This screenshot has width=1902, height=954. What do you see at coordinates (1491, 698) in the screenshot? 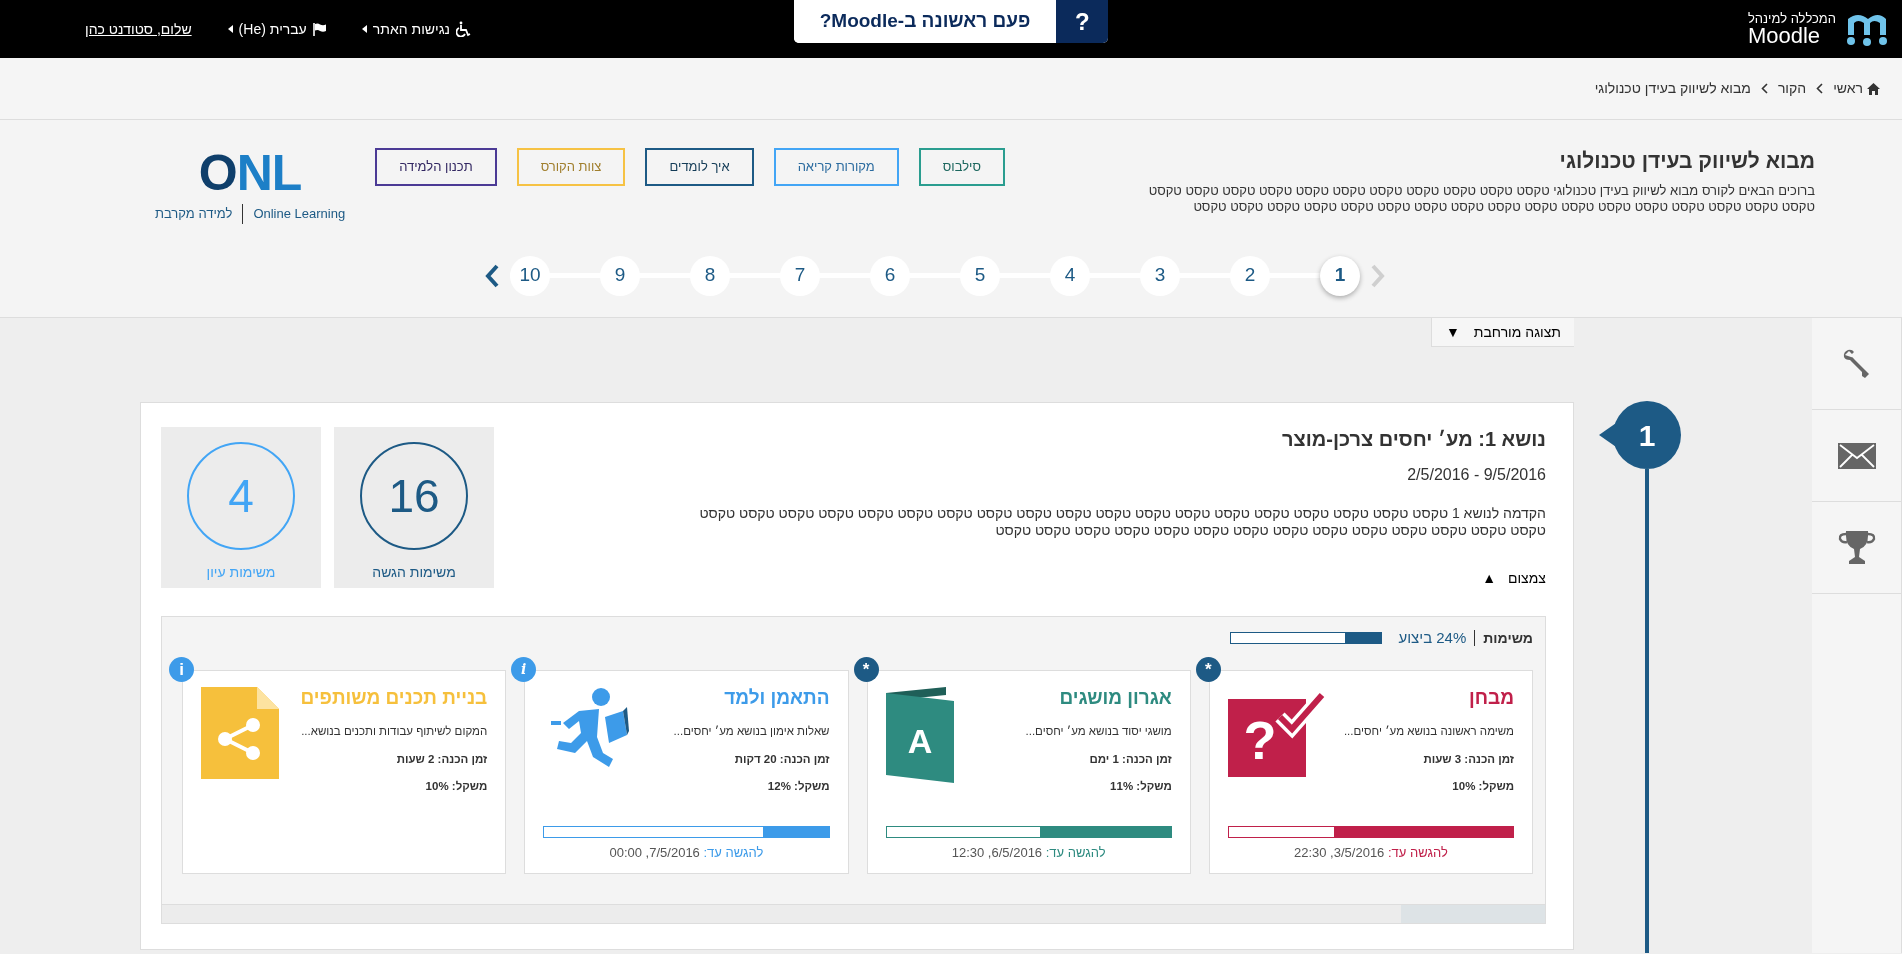
I see `task-title: מבחן` at bounding box center [1491, 698].